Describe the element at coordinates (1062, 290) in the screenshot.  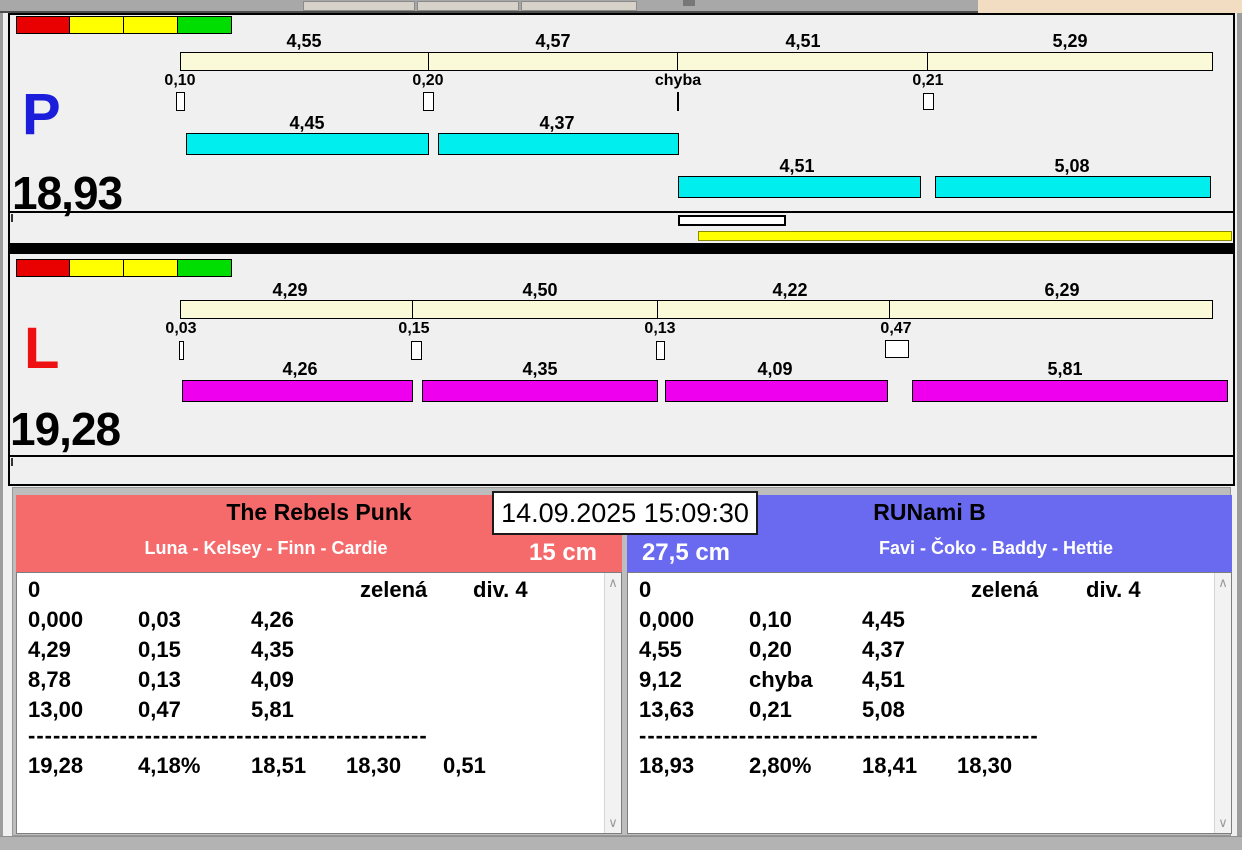
I see `sector-time-label: 6,29` at that location.